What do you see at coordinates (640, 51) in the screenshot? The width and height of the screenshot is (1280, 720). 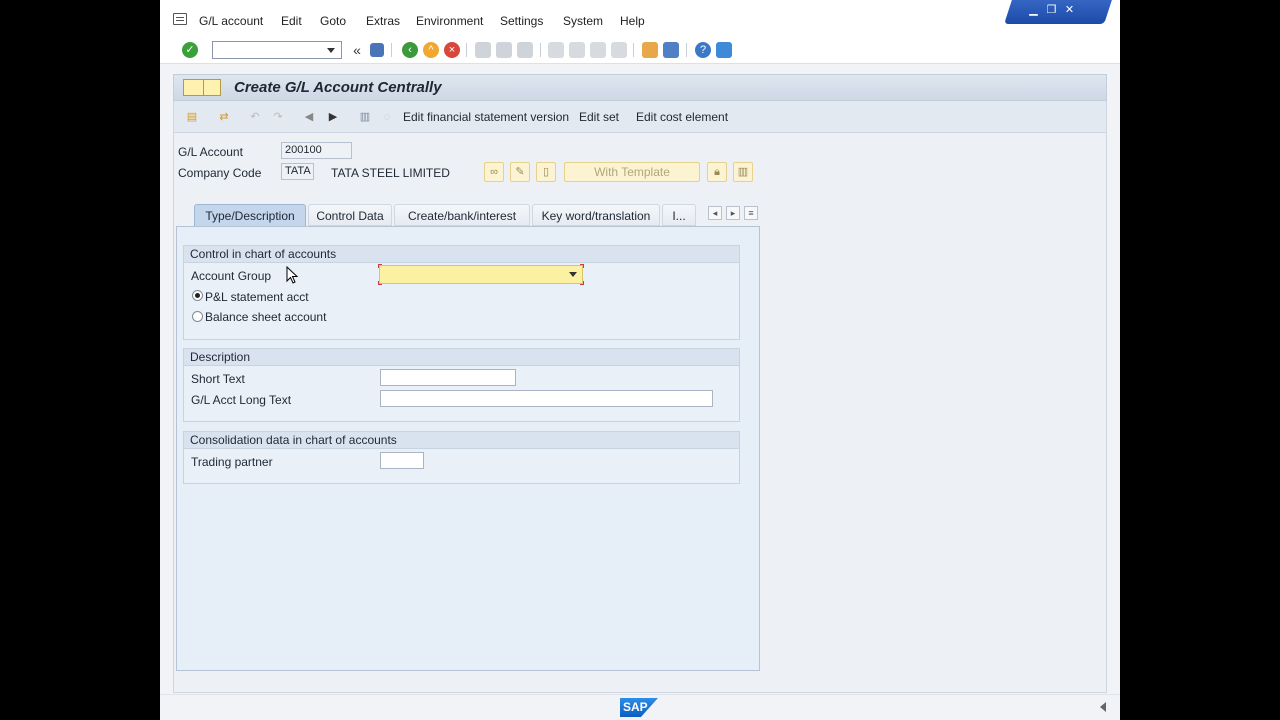 I see `system-toolbar: ✓ « ‹ ^ × ?` at bounding box center [640, 51].